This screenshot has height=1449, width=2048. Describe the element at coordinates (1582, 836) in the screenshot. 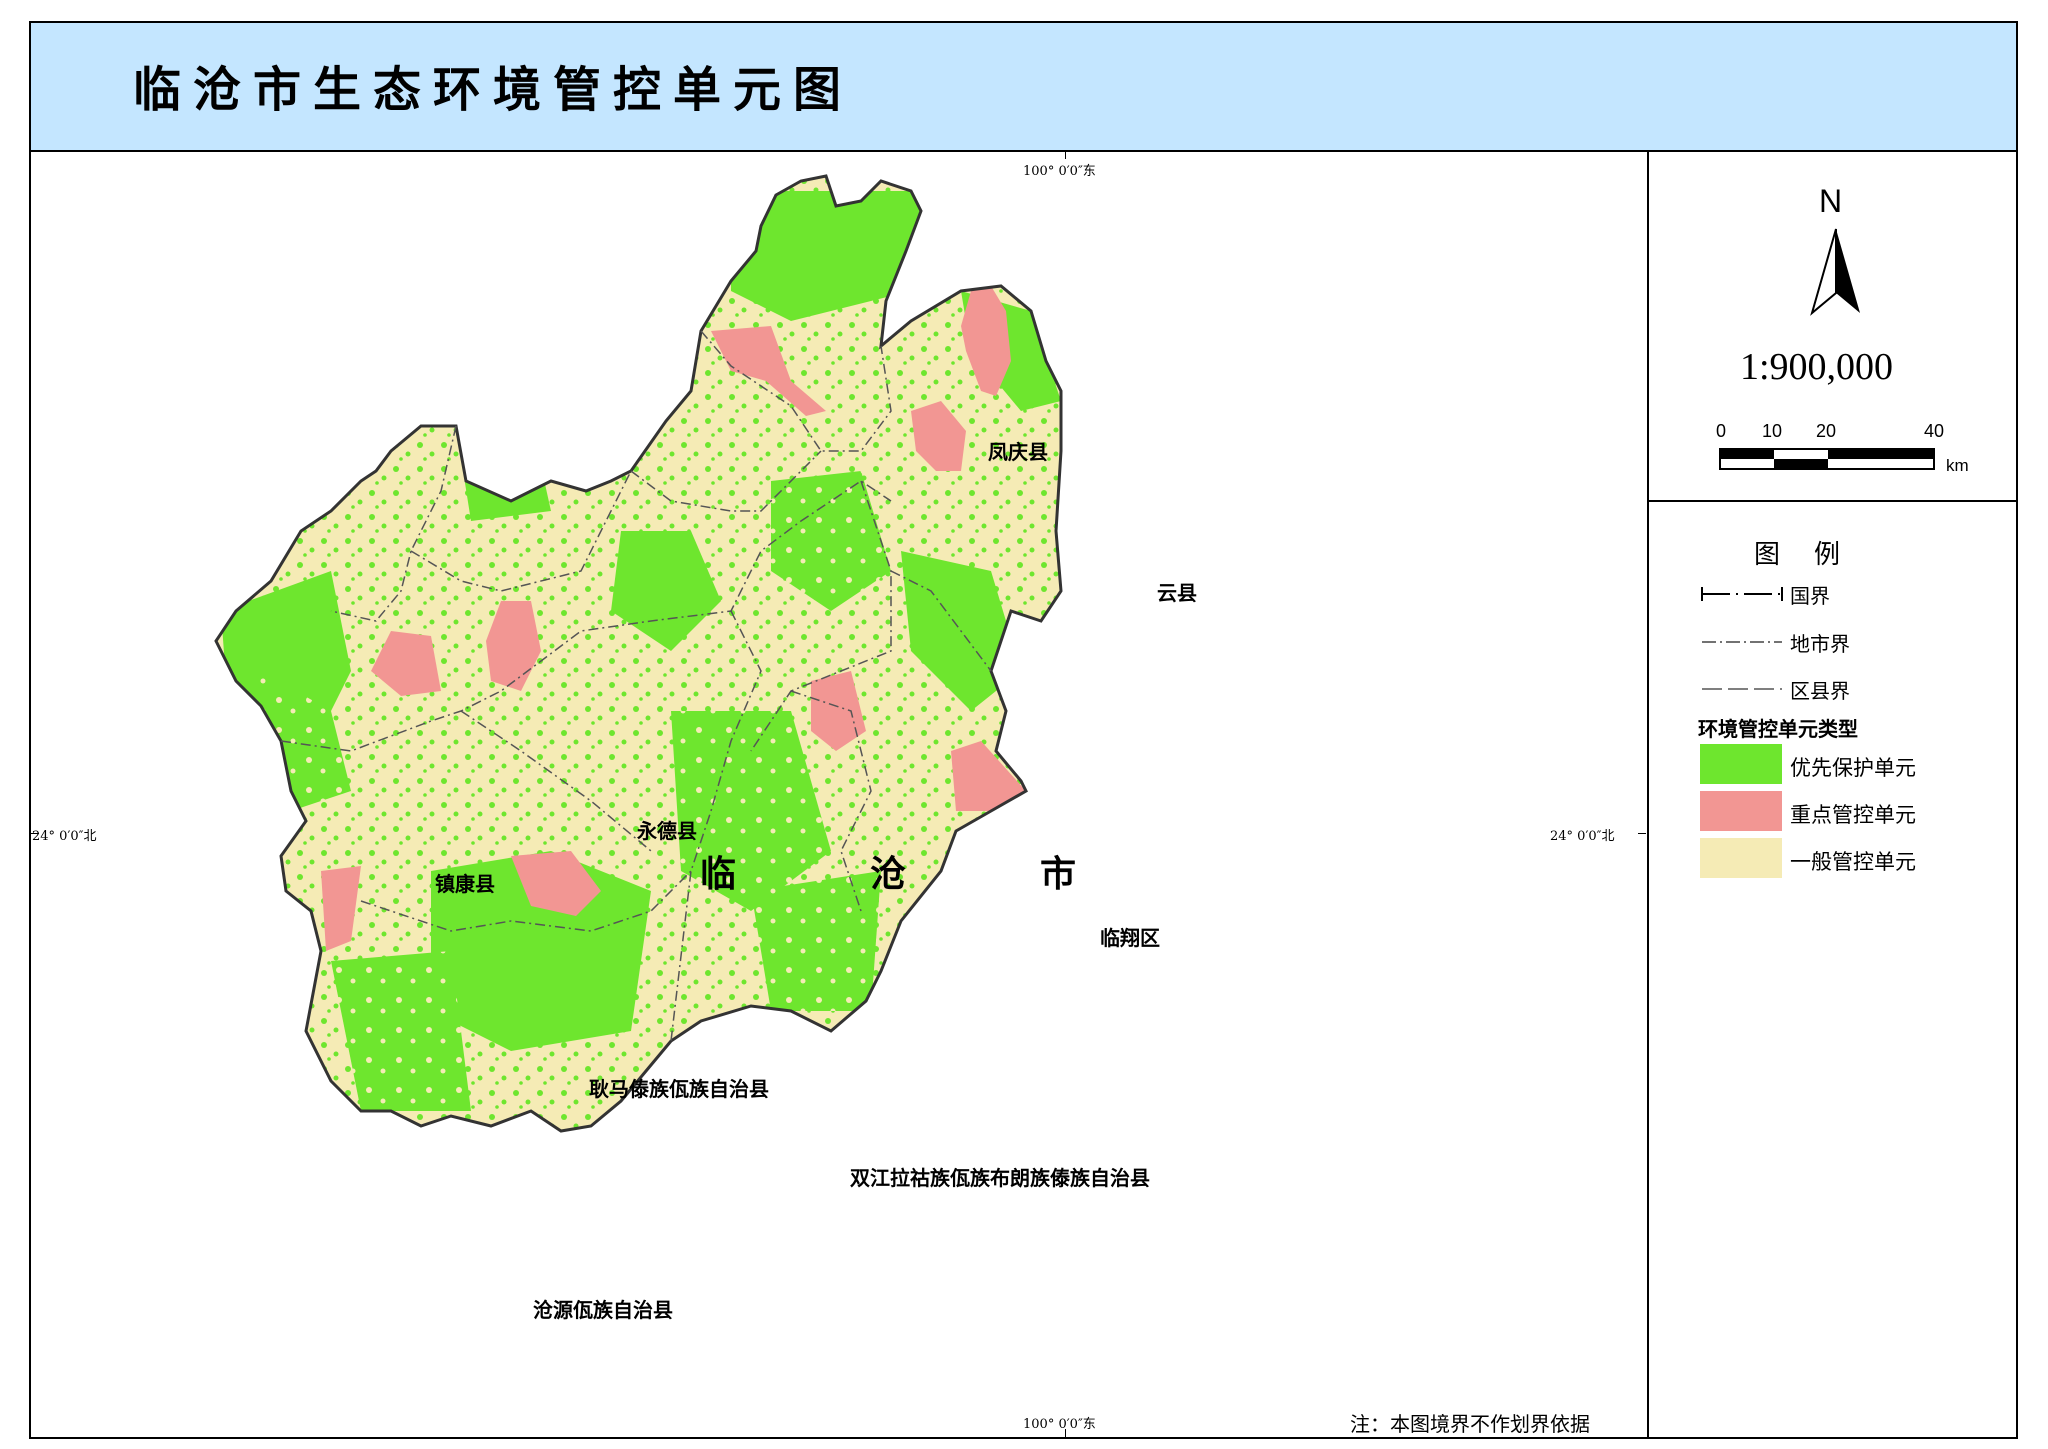

I see `coord-right-lat: 24° 0′0″北` at that location.